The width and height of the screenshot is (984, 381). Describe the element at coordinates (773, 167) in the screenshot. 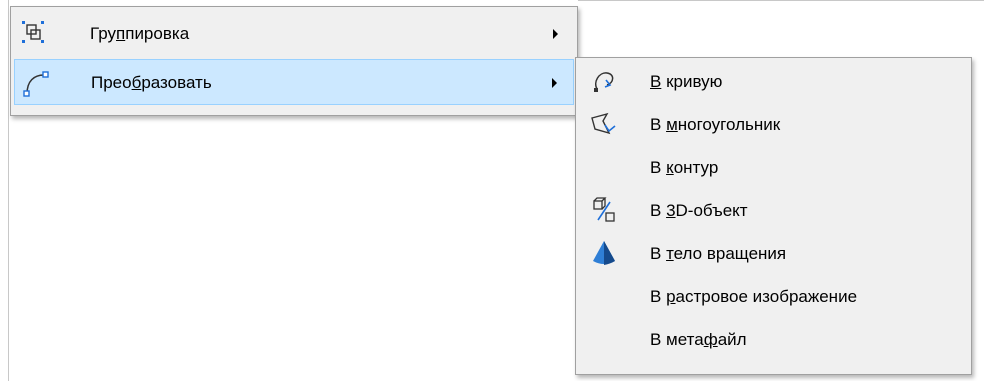

I see `submenu-item-to-contour: В контур` at that location.